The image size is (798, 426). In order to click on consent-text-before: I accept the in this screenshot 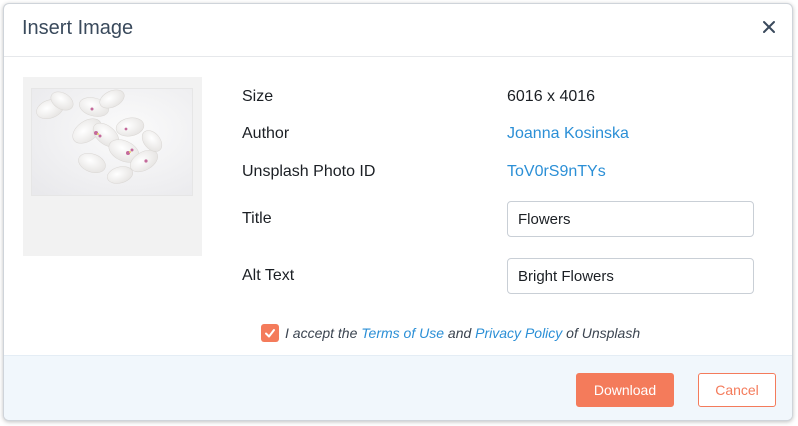, I will do `click(323, 333)`.